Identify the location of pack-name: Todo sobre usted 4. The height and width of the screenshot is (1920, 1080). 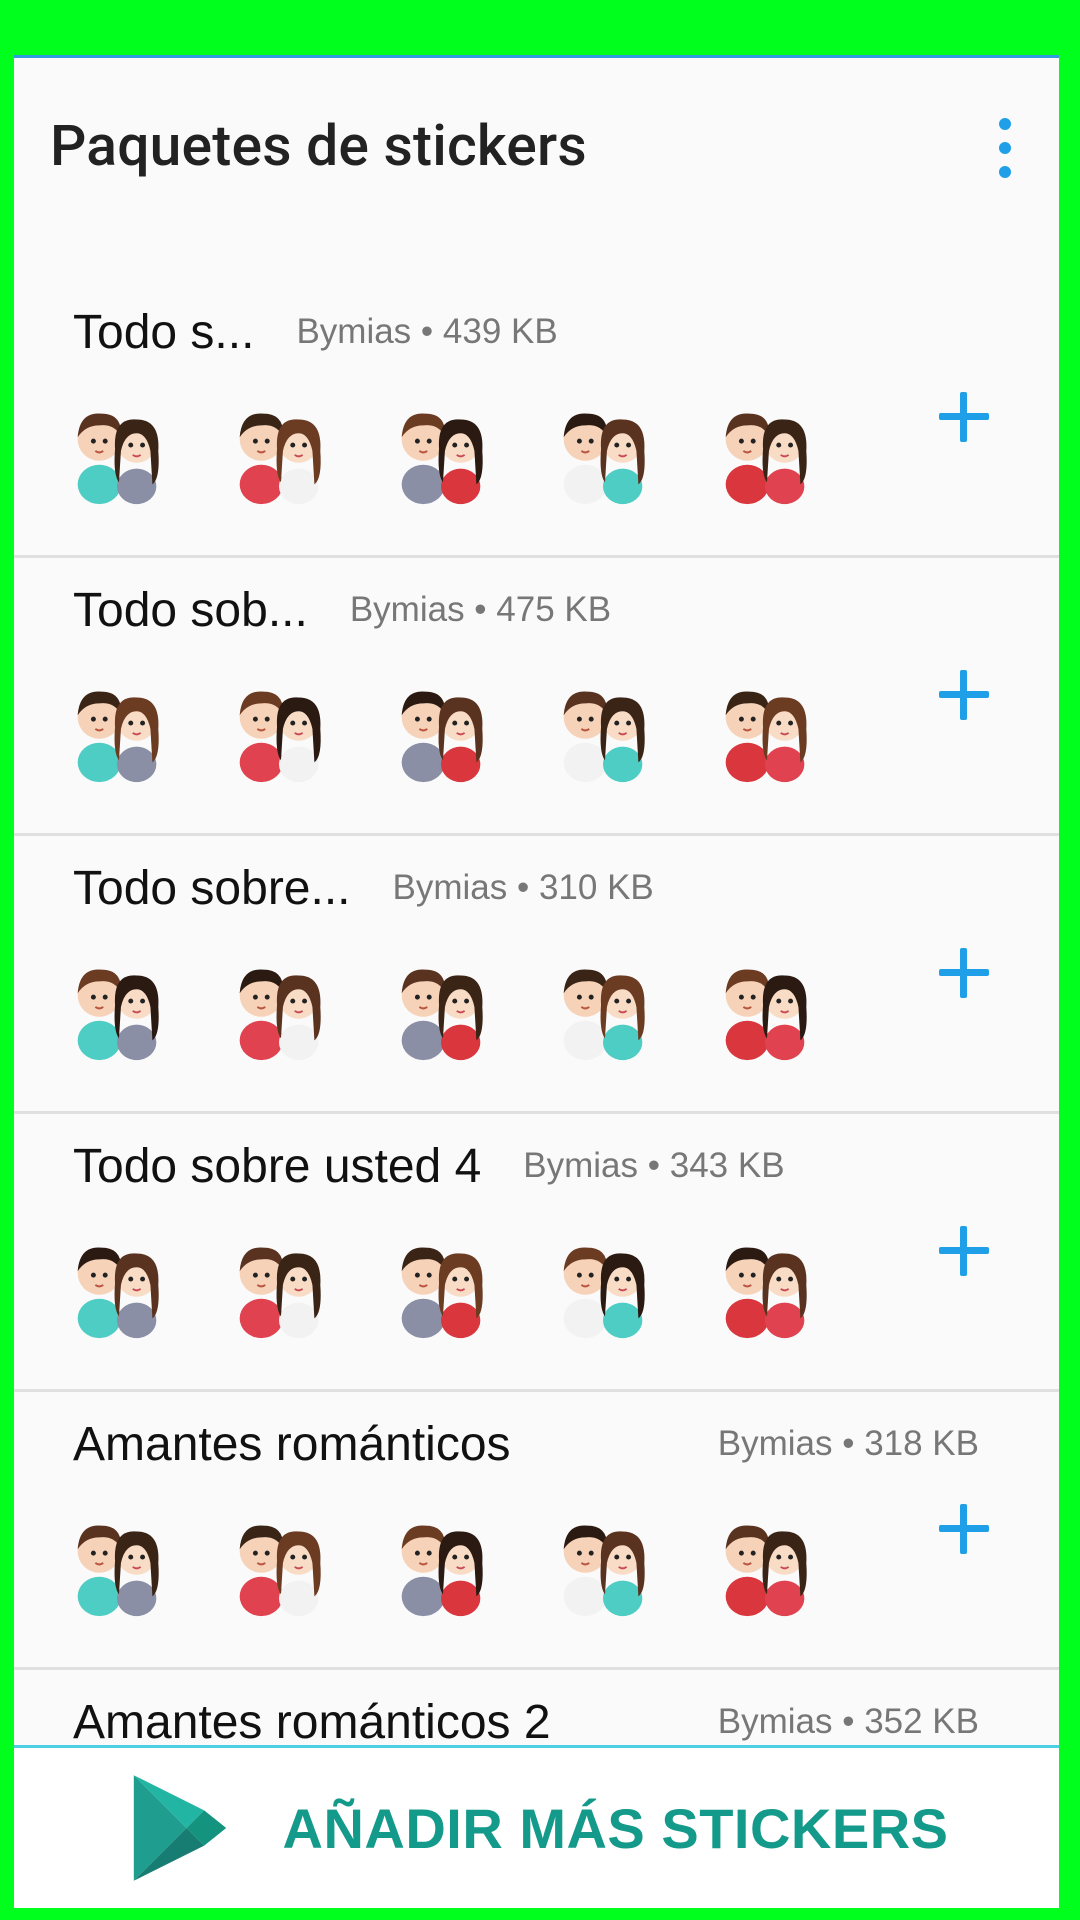
(277, 1166).